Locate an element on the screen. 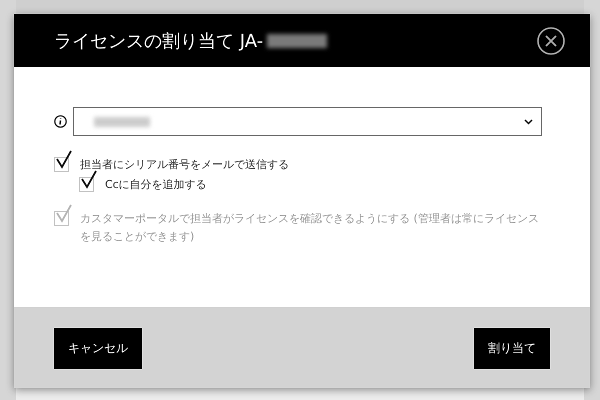 The image size is (600, 400). close-icon is located at coordinates (551, 41).